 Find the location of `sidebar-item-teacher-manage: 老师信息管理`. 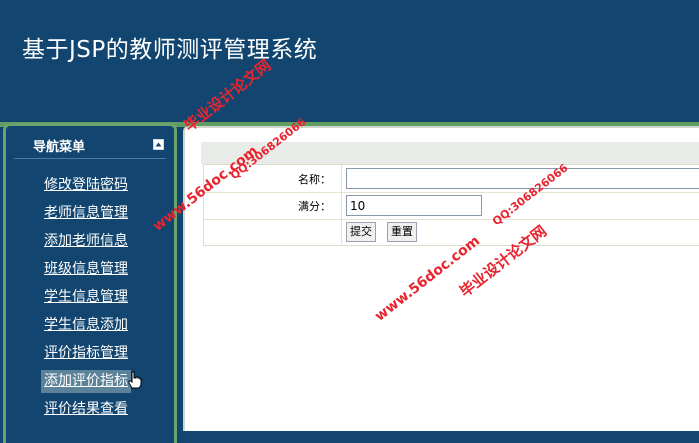

sidebar-item-teacher-manage: 老师信息管理 is located at coordinates (86, 213).